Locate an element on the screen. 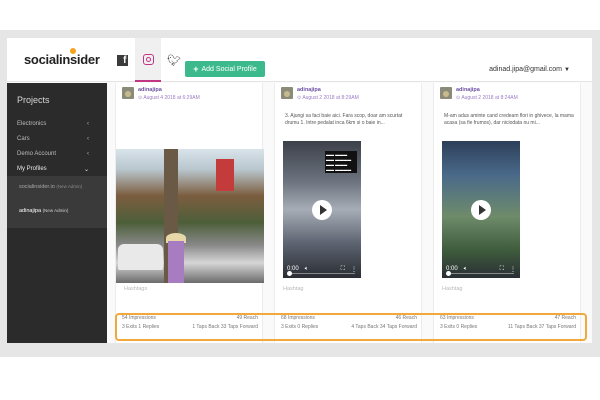 Image resolution: width=600 pixels, height=400 pixels. tab-instagram is located at coordinates (148, 60).